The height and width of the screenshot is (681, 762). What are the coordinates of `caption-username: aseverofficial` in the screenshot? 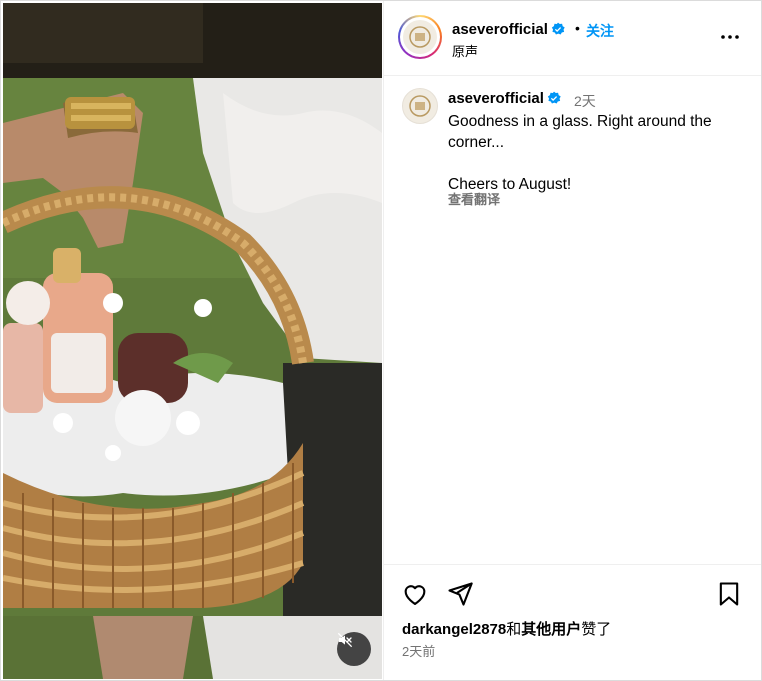 It's located at (504, 98).